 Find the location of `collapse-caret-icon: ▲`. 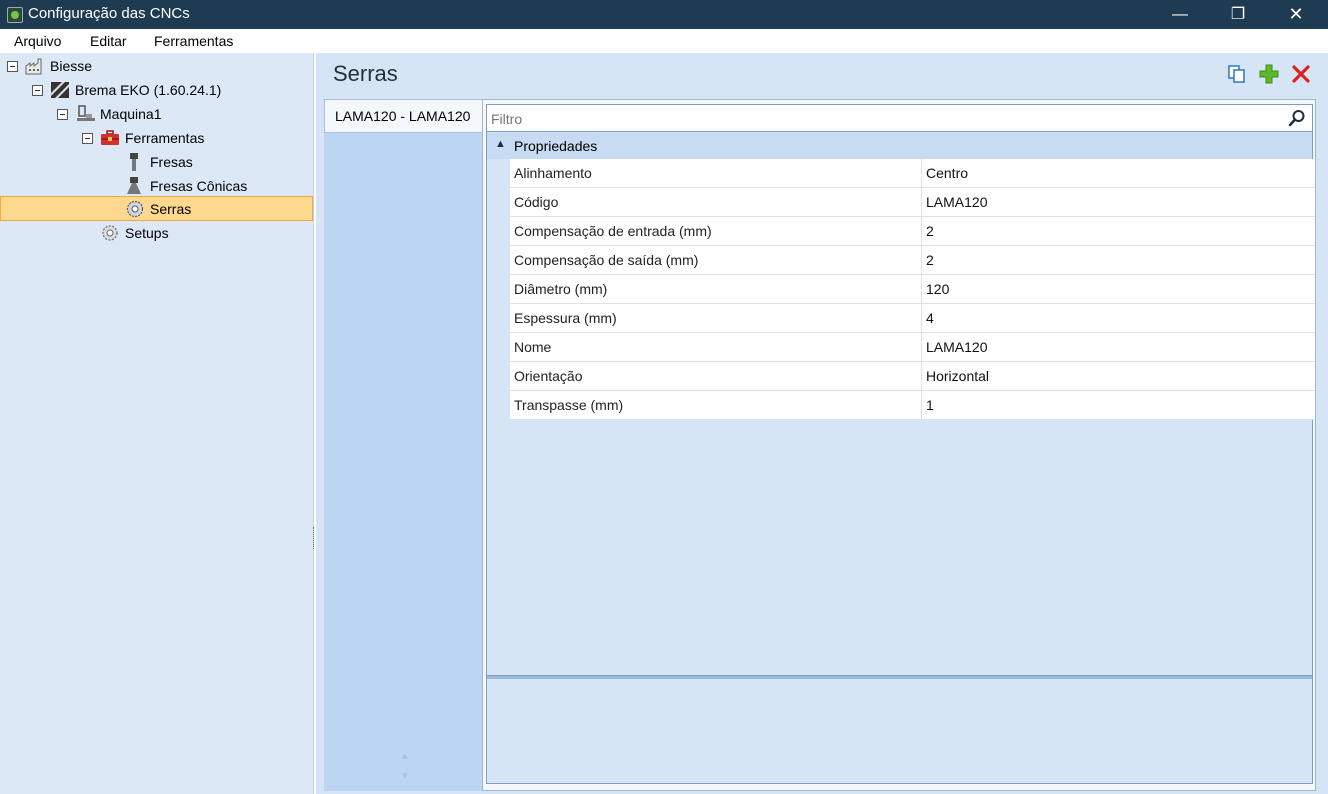

collapse-caret-icon: ▲ is located at coordinates (500, 144).